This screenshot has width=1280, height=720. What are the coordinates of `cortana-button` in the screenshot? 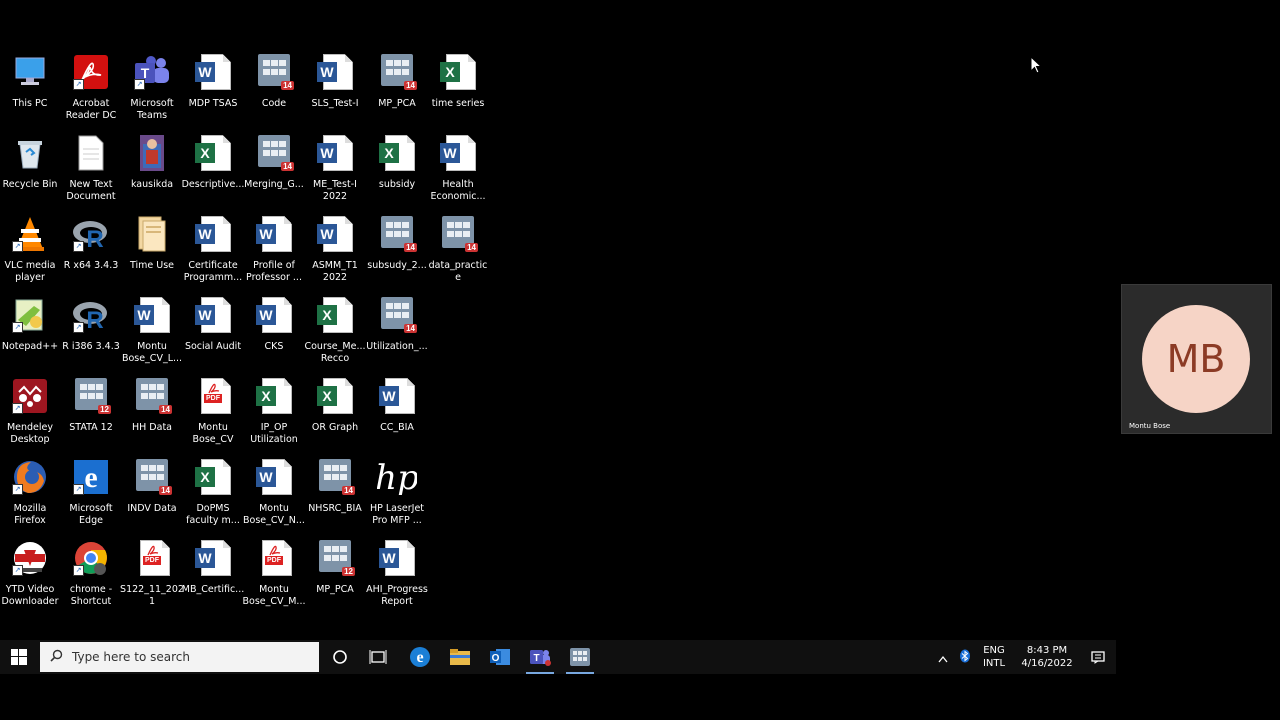 It's located at (340, 657).